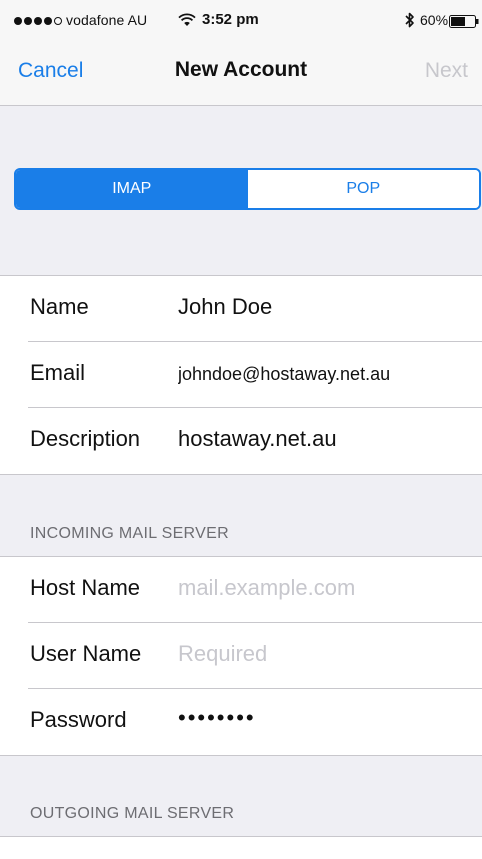 Image resolution: width=482 pixels, height=859 pixels. Describe the element at coordinates (323, 439) in the screenshot. I see `description-field` at that location.